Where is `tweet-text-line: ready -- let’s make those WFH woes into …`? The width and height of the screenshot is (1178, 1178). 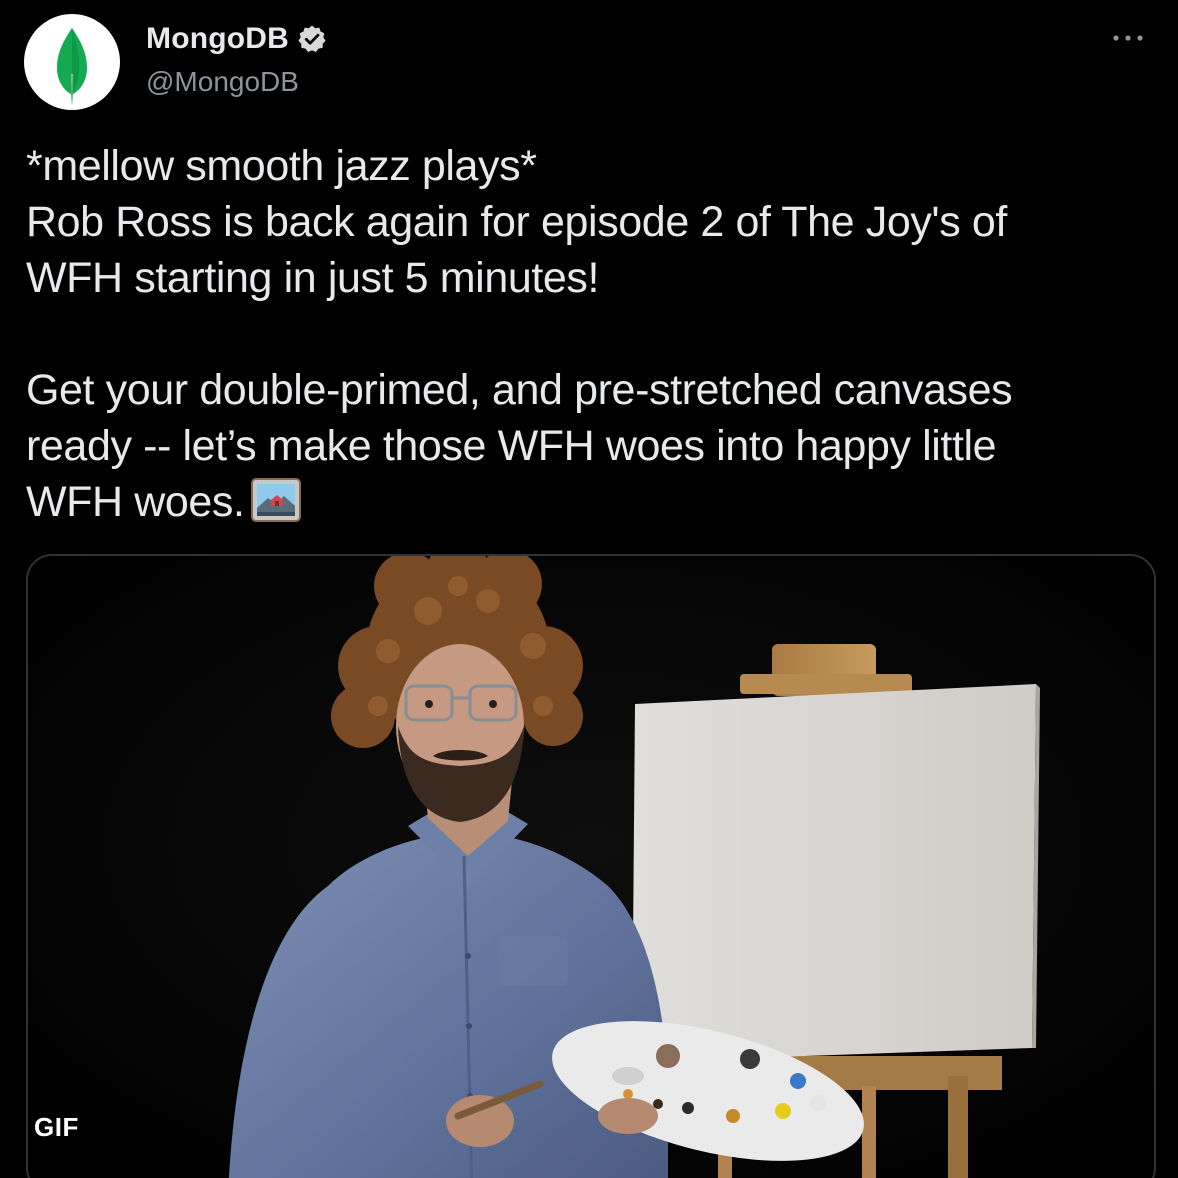
tweet-text-line: ready -- let’s make those WFH woes into … is located at coordinates (511, 446).